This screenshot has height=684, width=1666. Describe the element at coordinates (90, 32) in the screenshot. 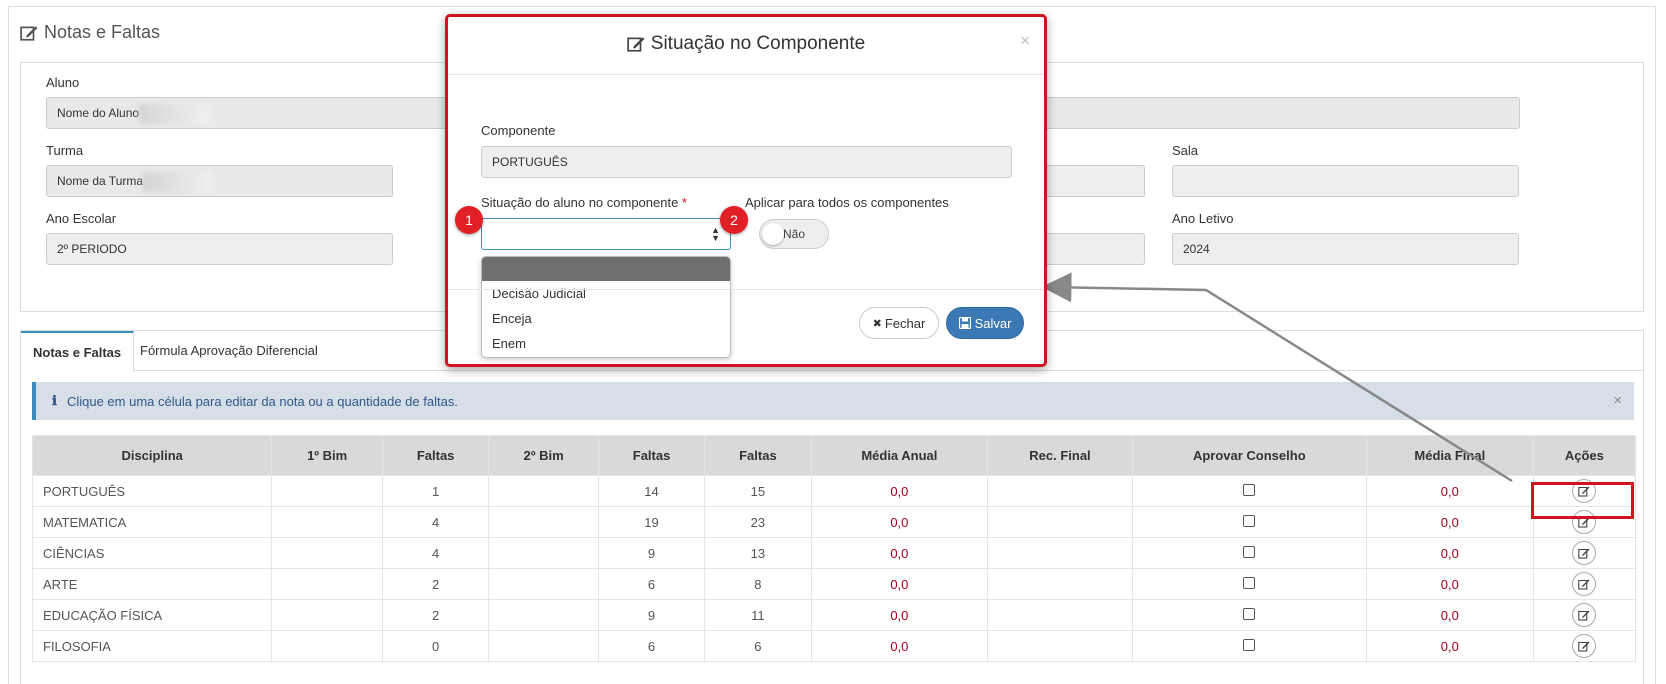

I see `page-title: Notas e Faltas` at that location.